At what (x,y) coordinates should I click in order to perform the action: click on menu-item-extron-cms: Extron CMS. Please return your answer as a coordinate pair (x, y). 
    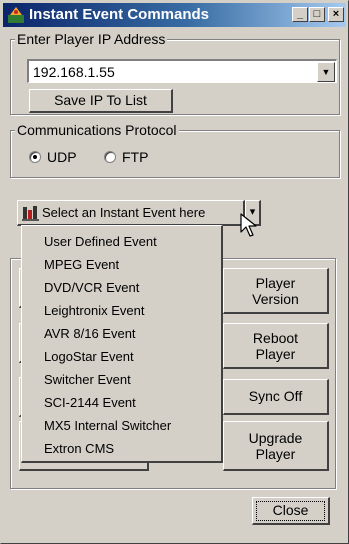
    Looking at the image, I should click on (79, 448).